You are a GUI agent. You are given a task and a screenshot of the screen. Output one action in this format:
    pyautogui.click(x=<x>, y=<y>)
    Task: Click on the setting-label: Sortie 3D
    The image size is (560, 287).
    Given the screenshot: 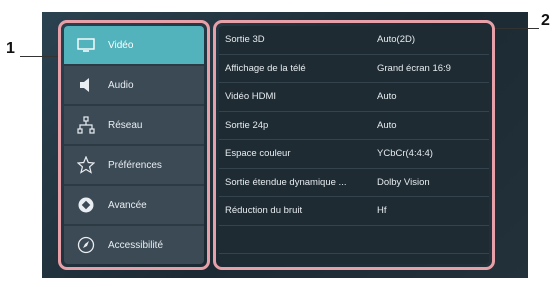 What is the action you would take?
    pyautogui.click(x=245, y=40)
    